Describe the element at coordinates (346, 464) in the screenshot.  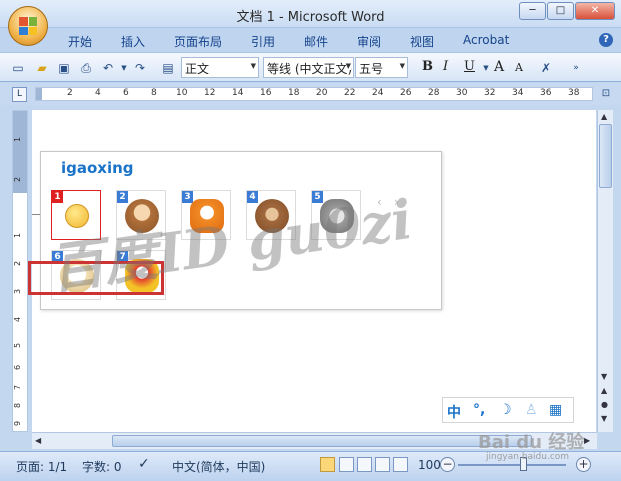
I see `full-screen-reading-button` at that location.